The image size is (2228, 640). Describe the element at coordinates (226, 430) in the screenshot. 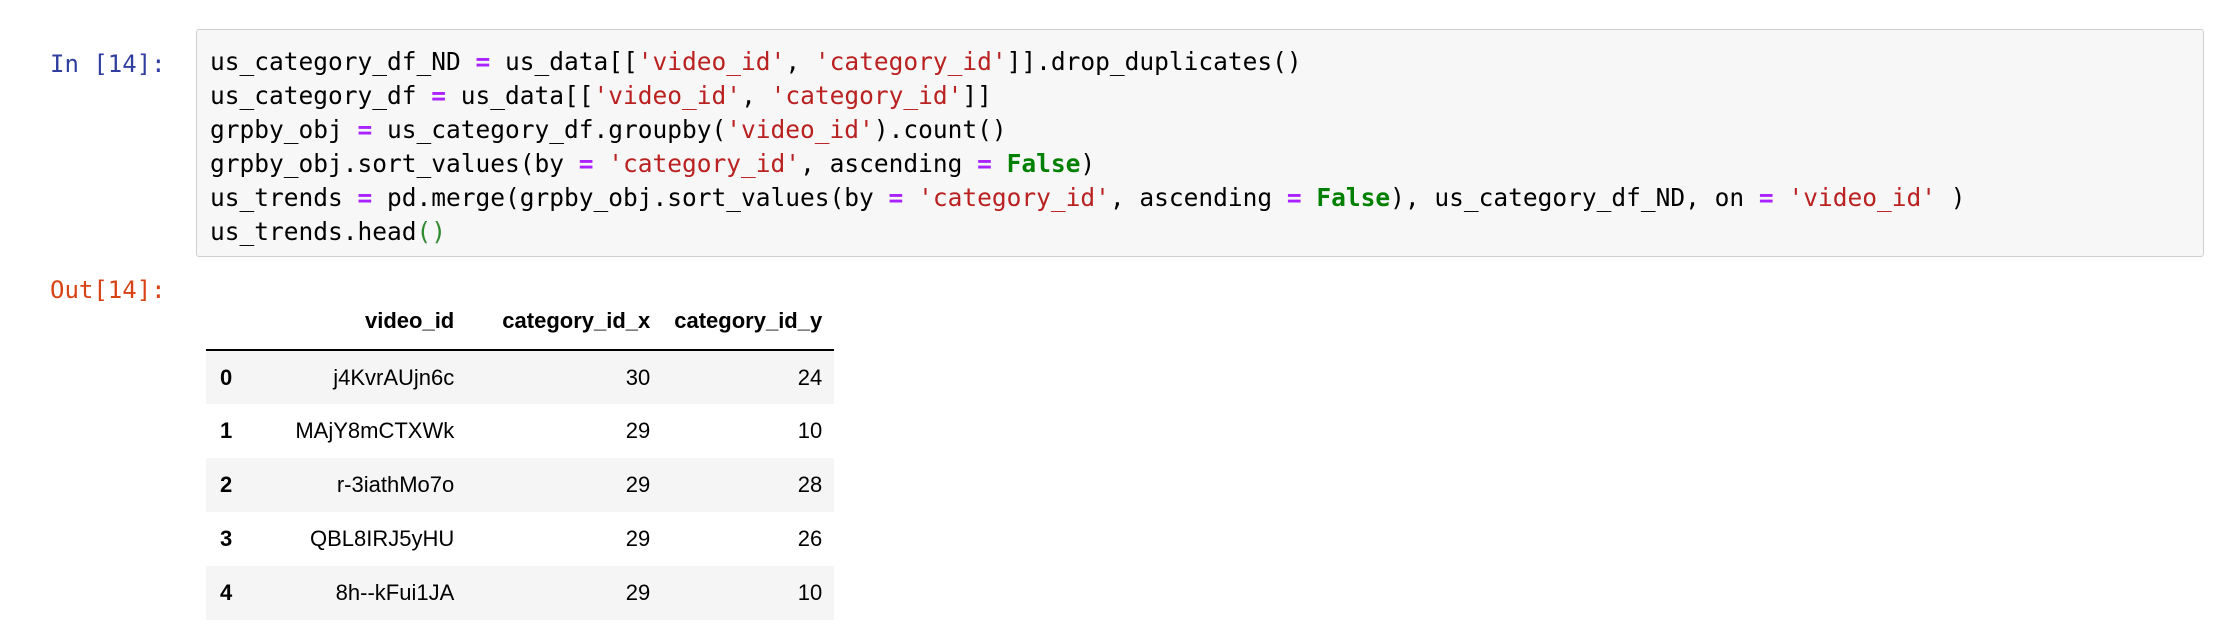

I see `row-index: 1` at that location.